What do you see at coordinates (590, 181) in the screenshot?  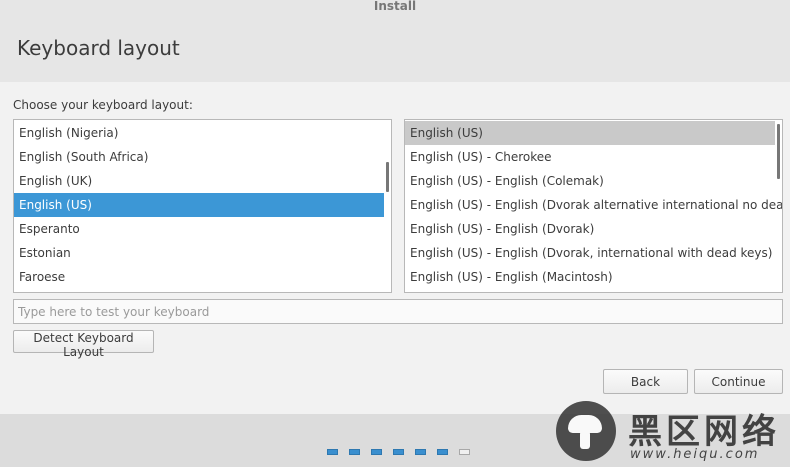 I see `variant-list-item: English (US) - English (Colemak)` at bounding box center [590, 181].